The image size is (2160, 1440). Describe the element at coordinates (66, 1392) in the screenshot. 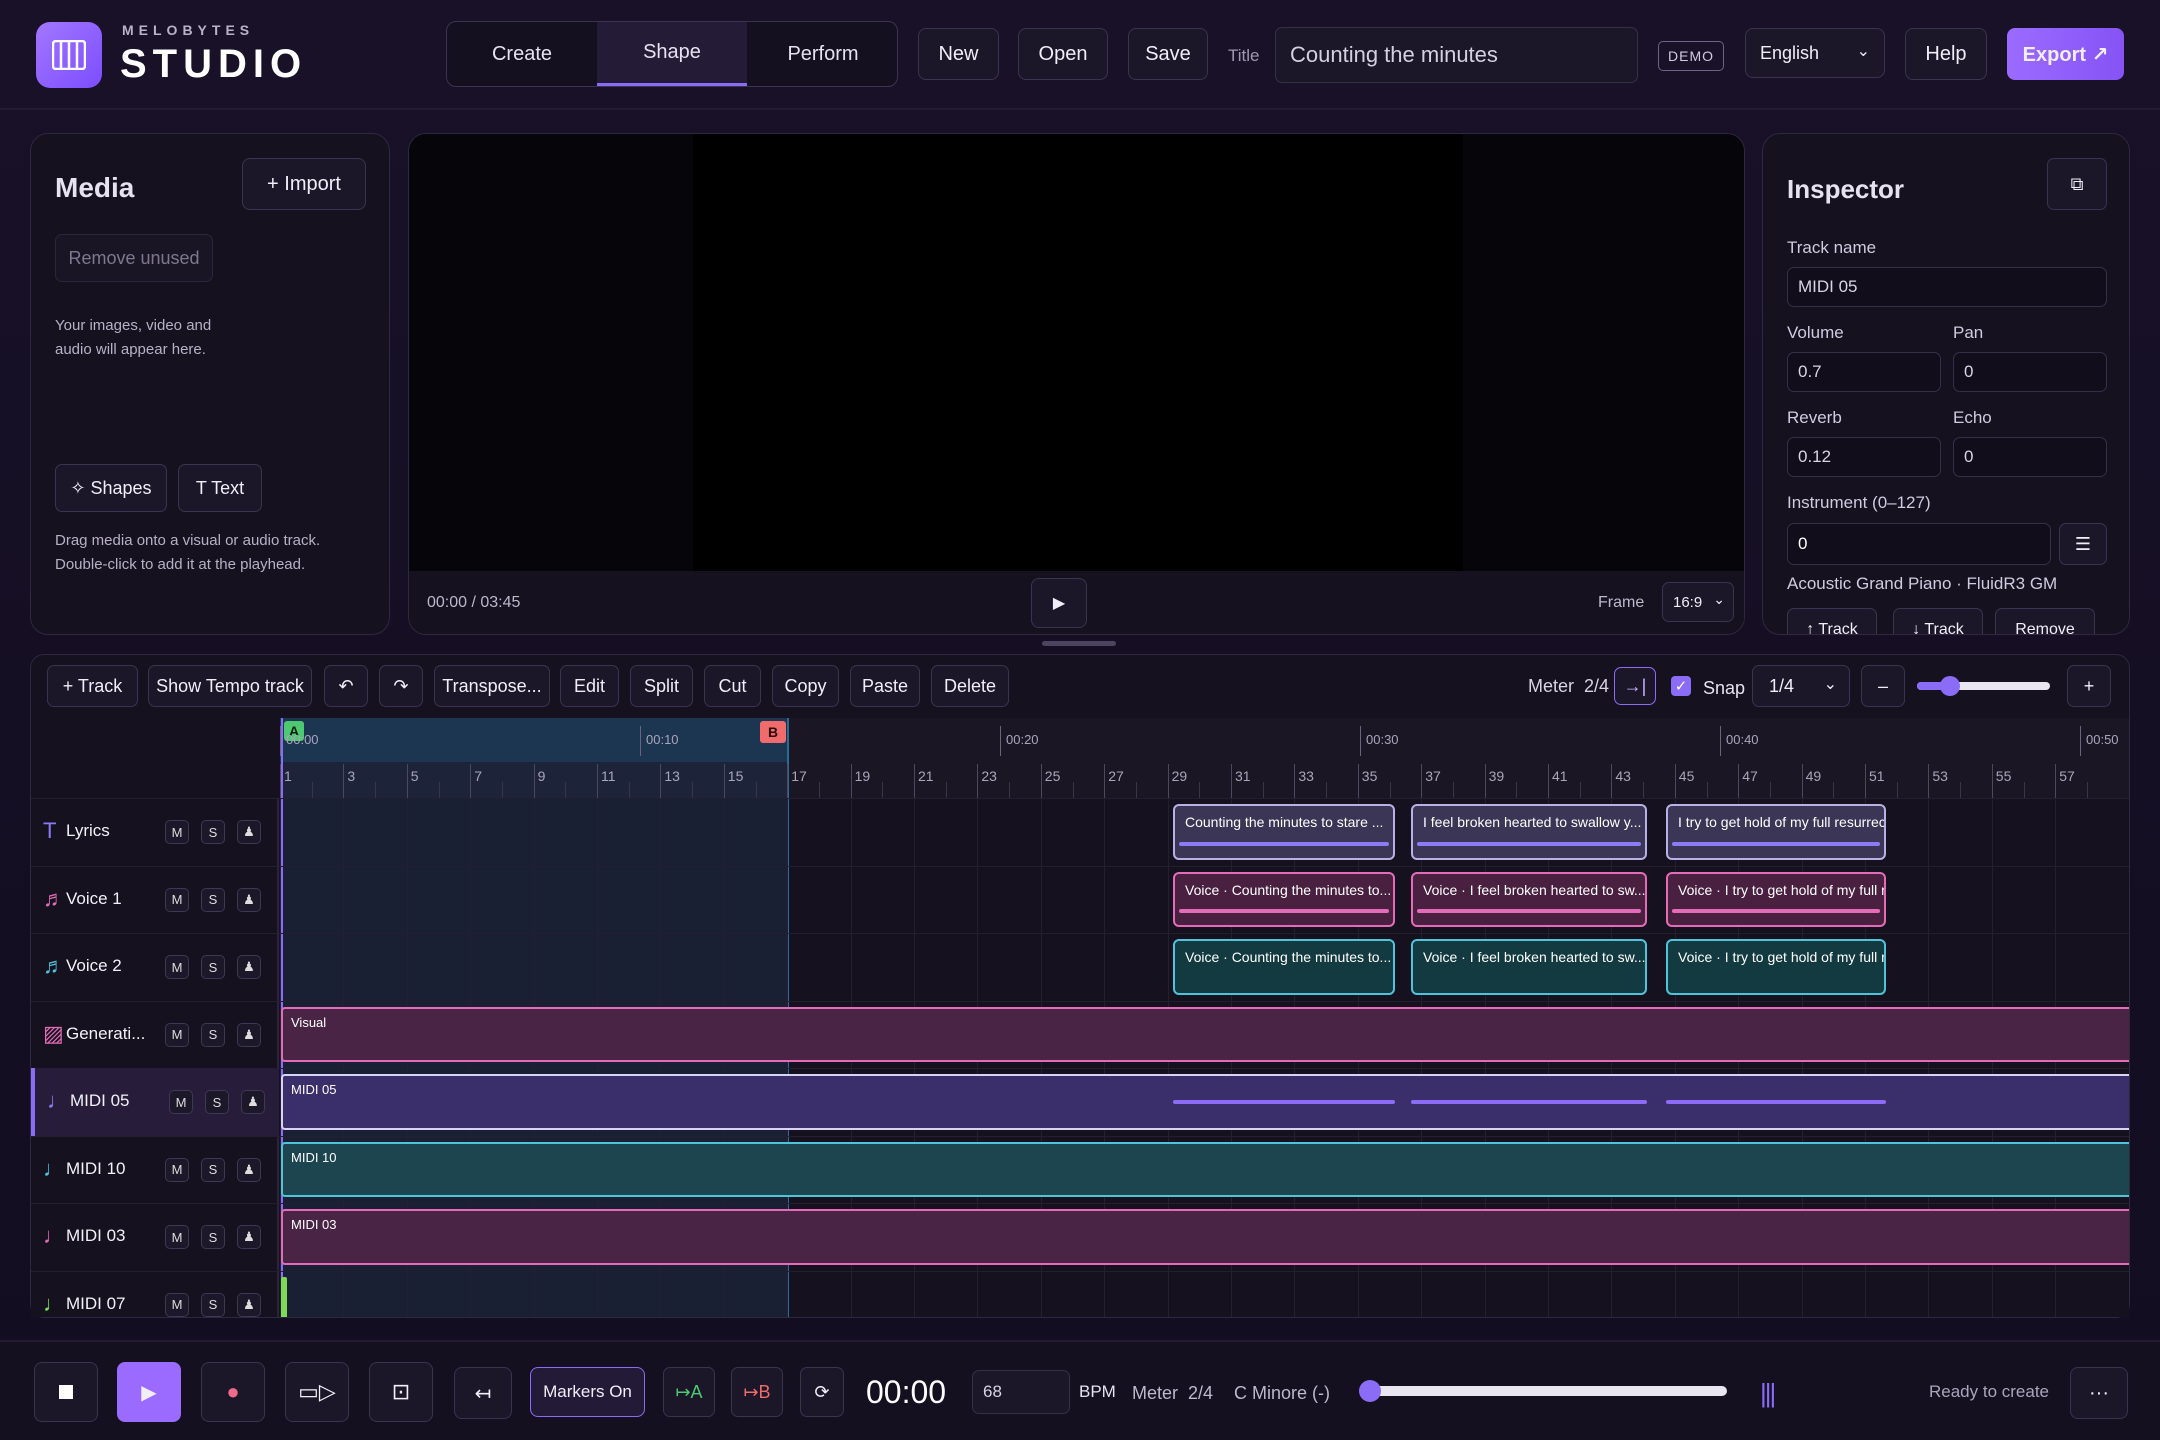

I see `stop-button` at that location.